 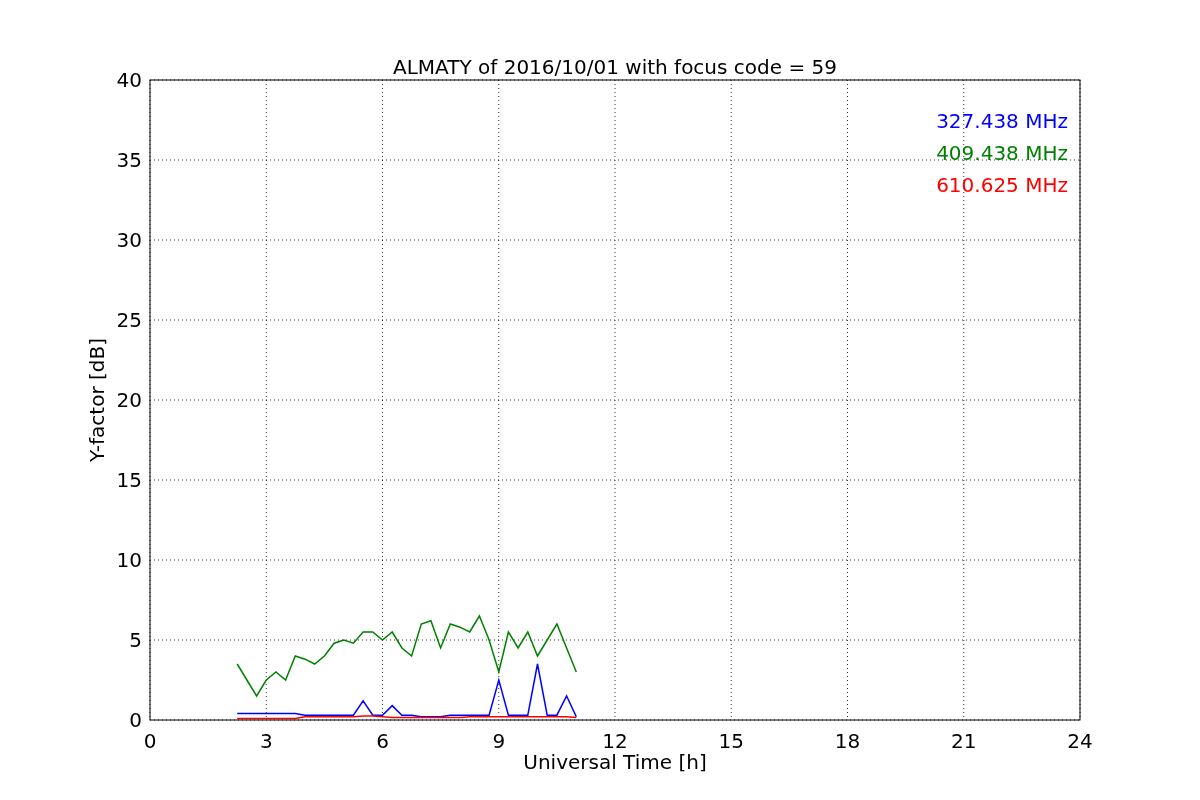 What do you see at coordinates (1002, 121) in the screenshot?
I see `legend-label: 327.438 MHz` at bounding box center [1002, 121].